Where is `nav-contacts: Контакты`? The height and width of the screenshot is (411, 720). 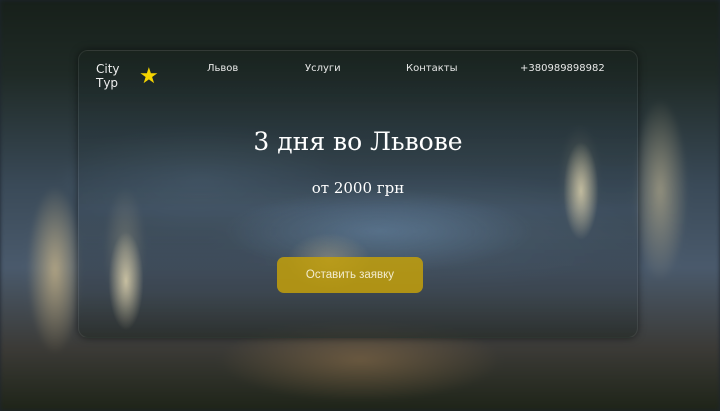
nav-contacts: Контакты is located at coordinates (431, 68).